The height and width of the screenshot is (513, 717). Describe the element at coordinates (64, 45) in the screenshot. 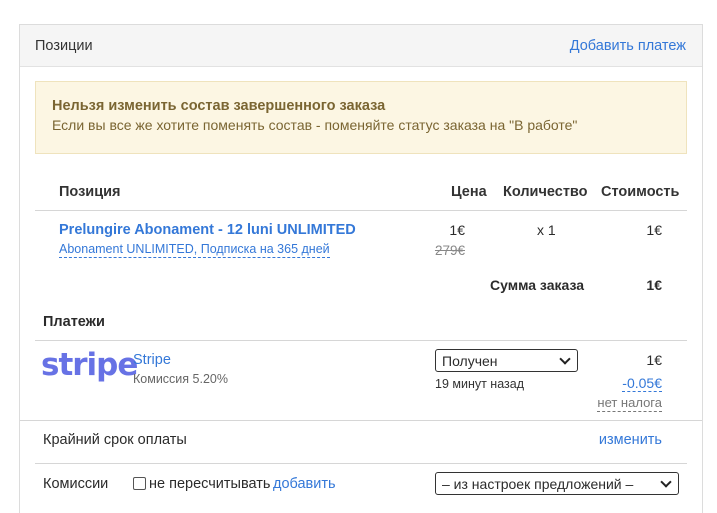

I see `panel-title: Позиции` at that location.